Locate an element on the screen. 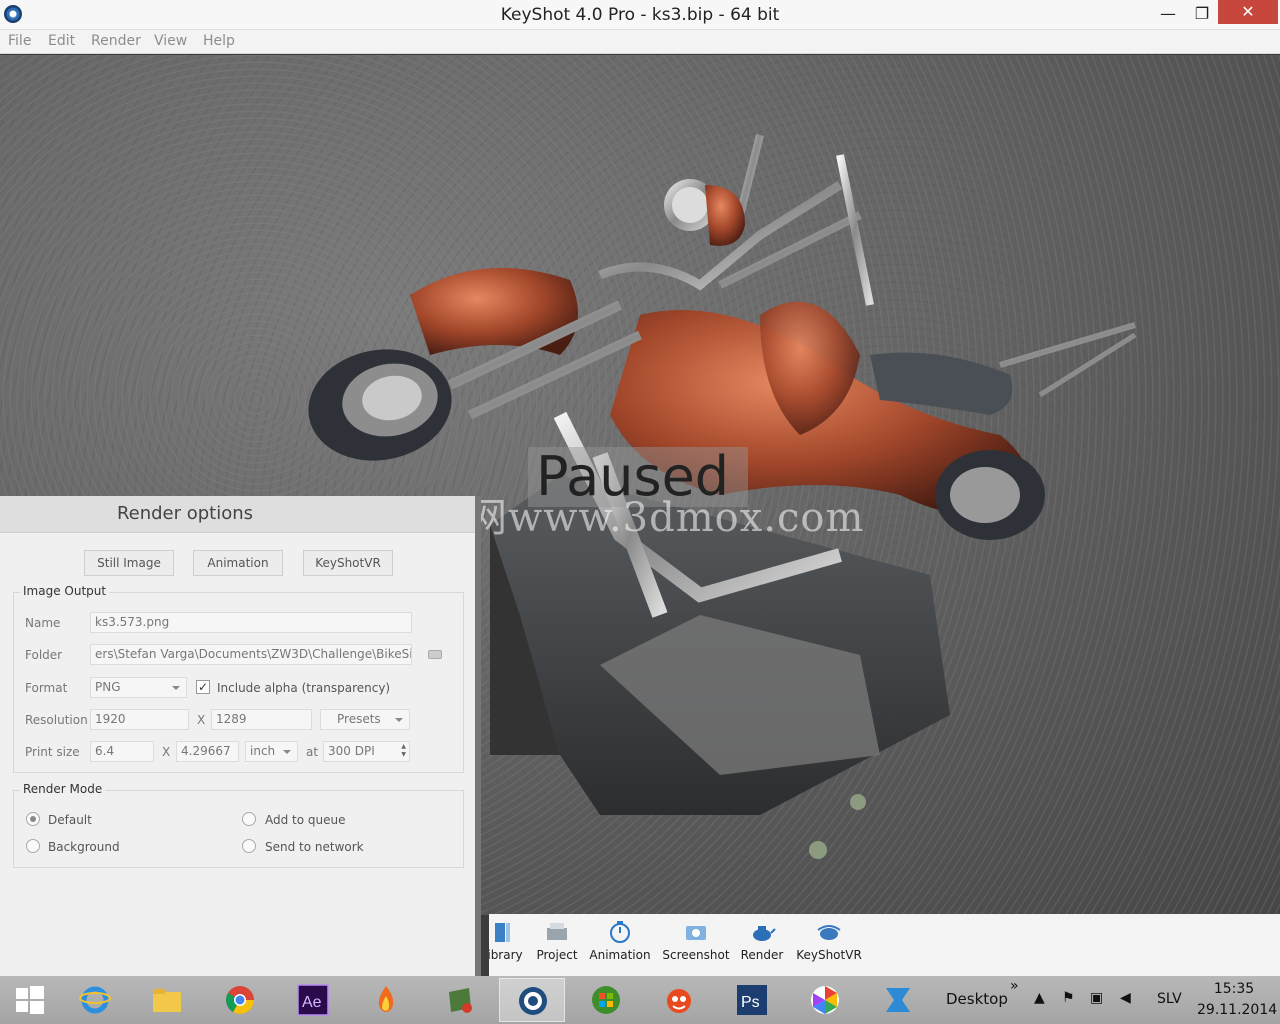  maximize-button: ❐ is located at coordinates (1202, 14).